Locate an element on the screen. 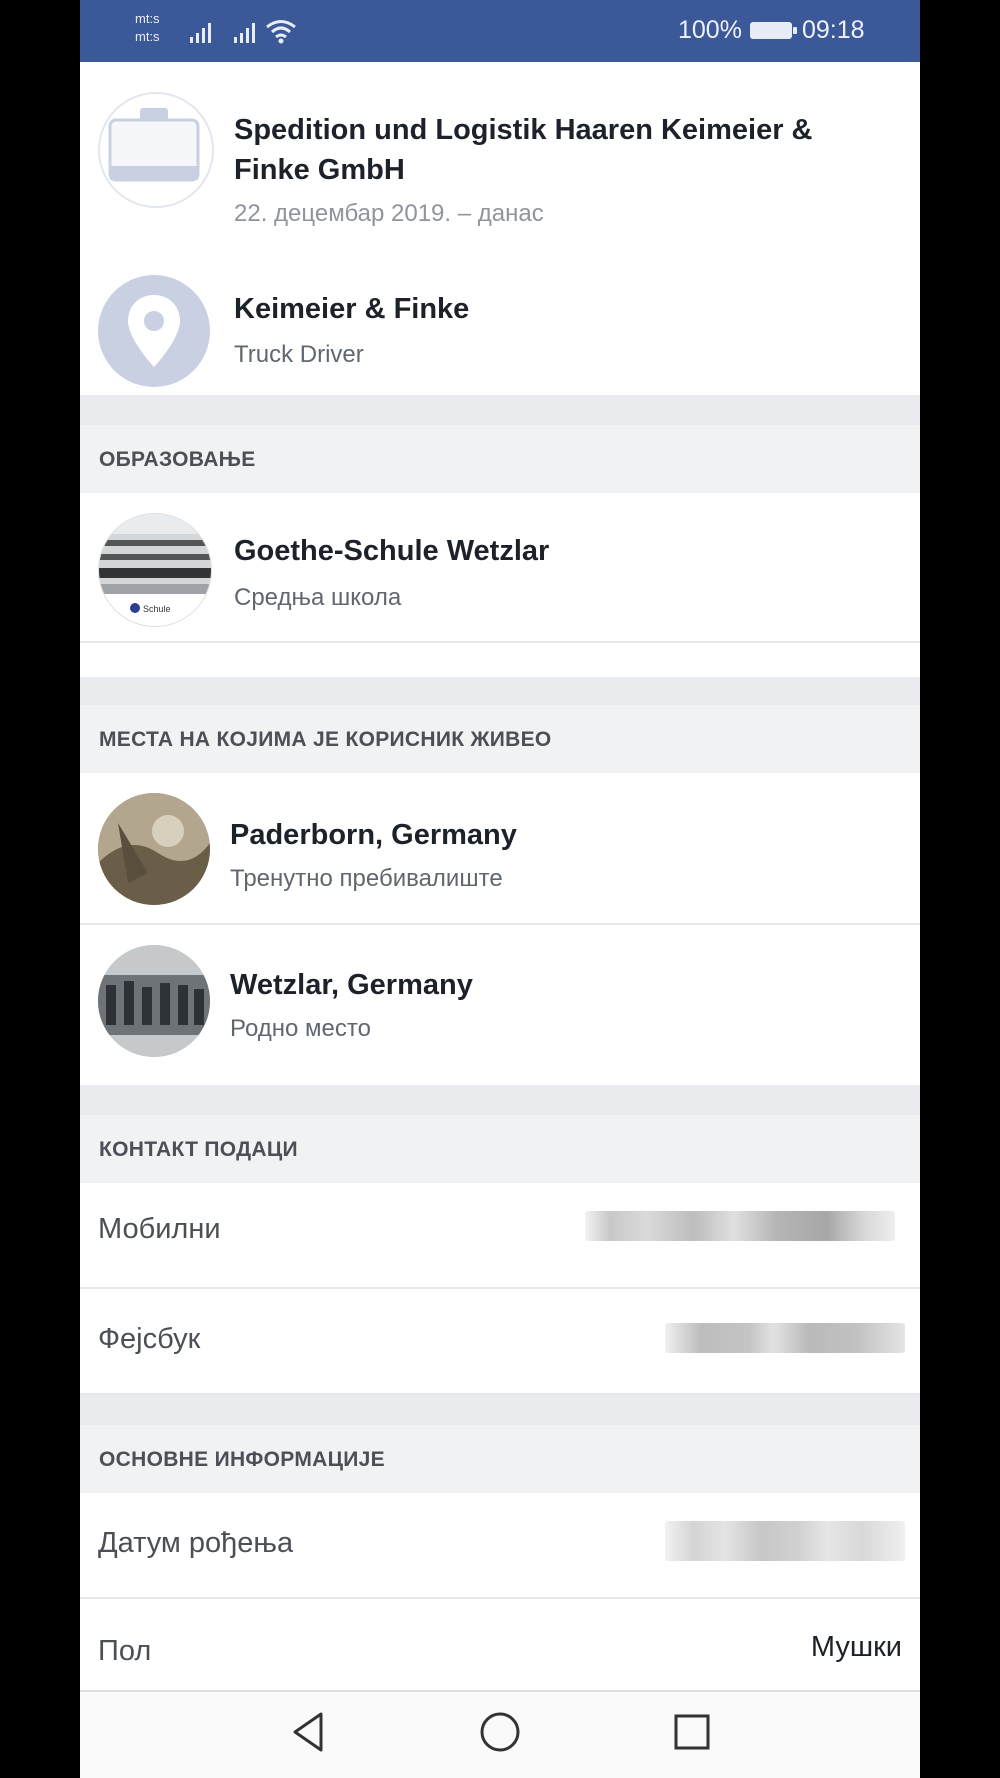  place-item: Wetzlar, Germany Родно место is located at coordinates (500, 1000).